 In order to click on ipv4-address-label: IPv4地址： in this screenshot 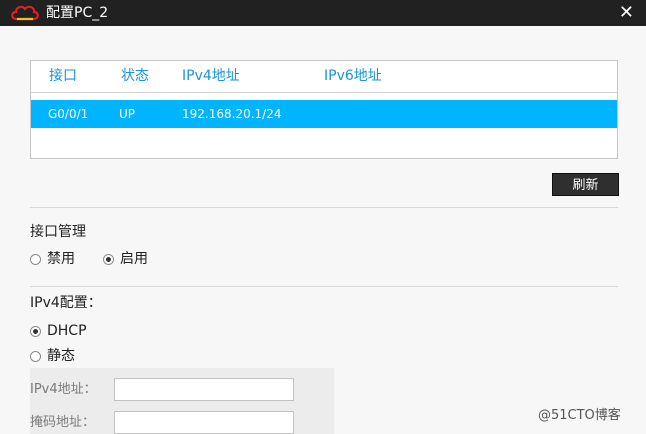, I will do `click(63, 389)`.